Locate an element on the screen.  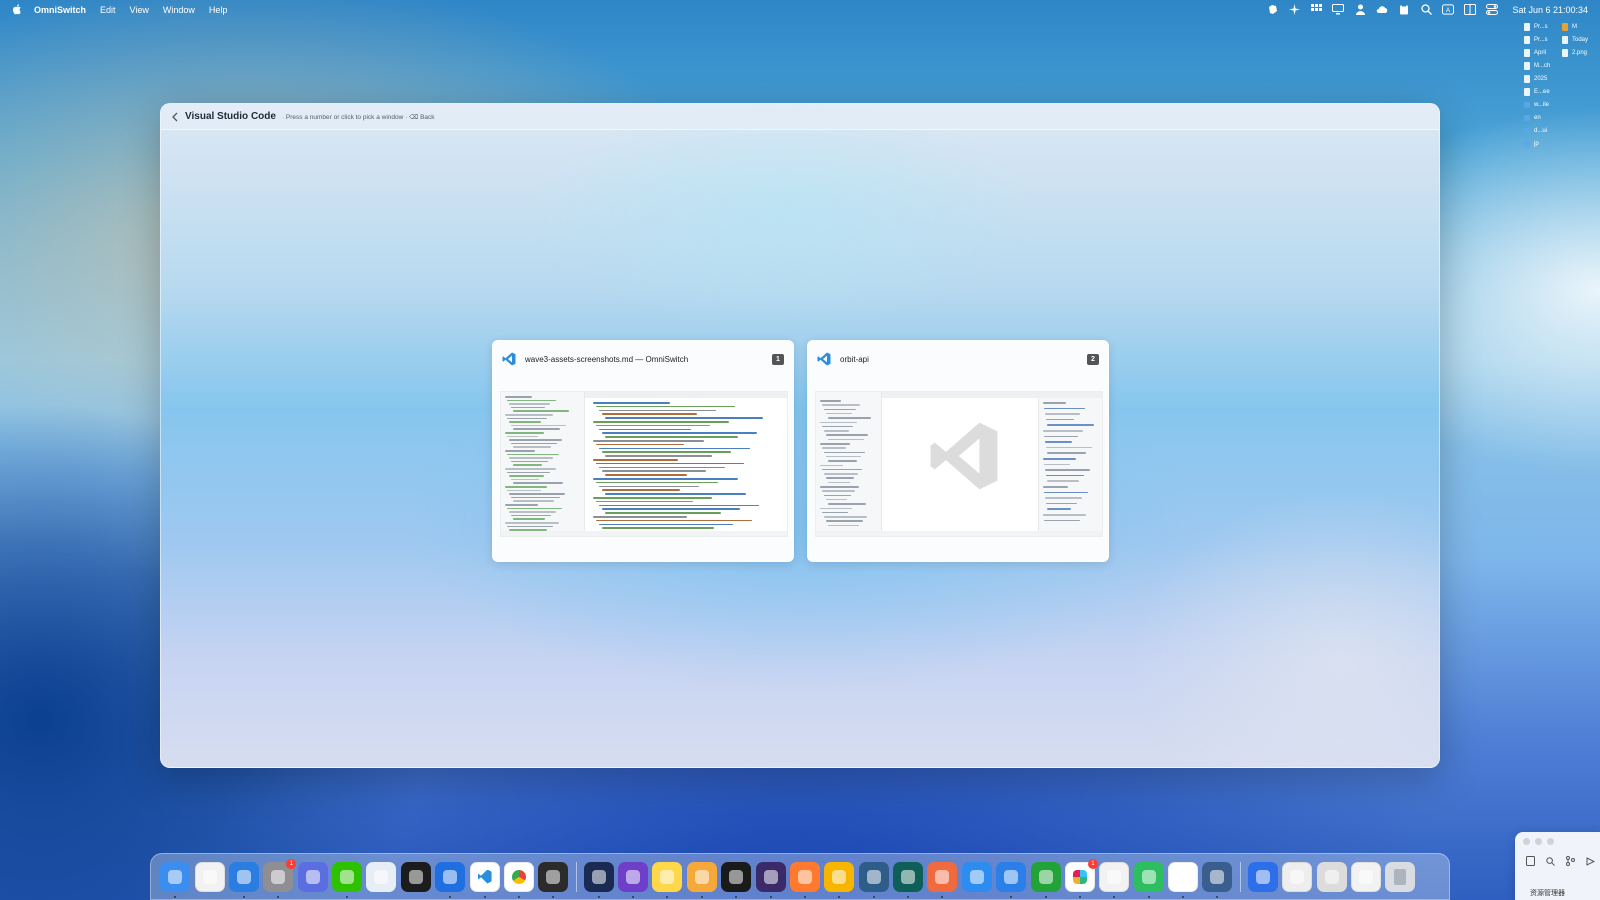
minimize-button is located at coordinates (1538, 841).